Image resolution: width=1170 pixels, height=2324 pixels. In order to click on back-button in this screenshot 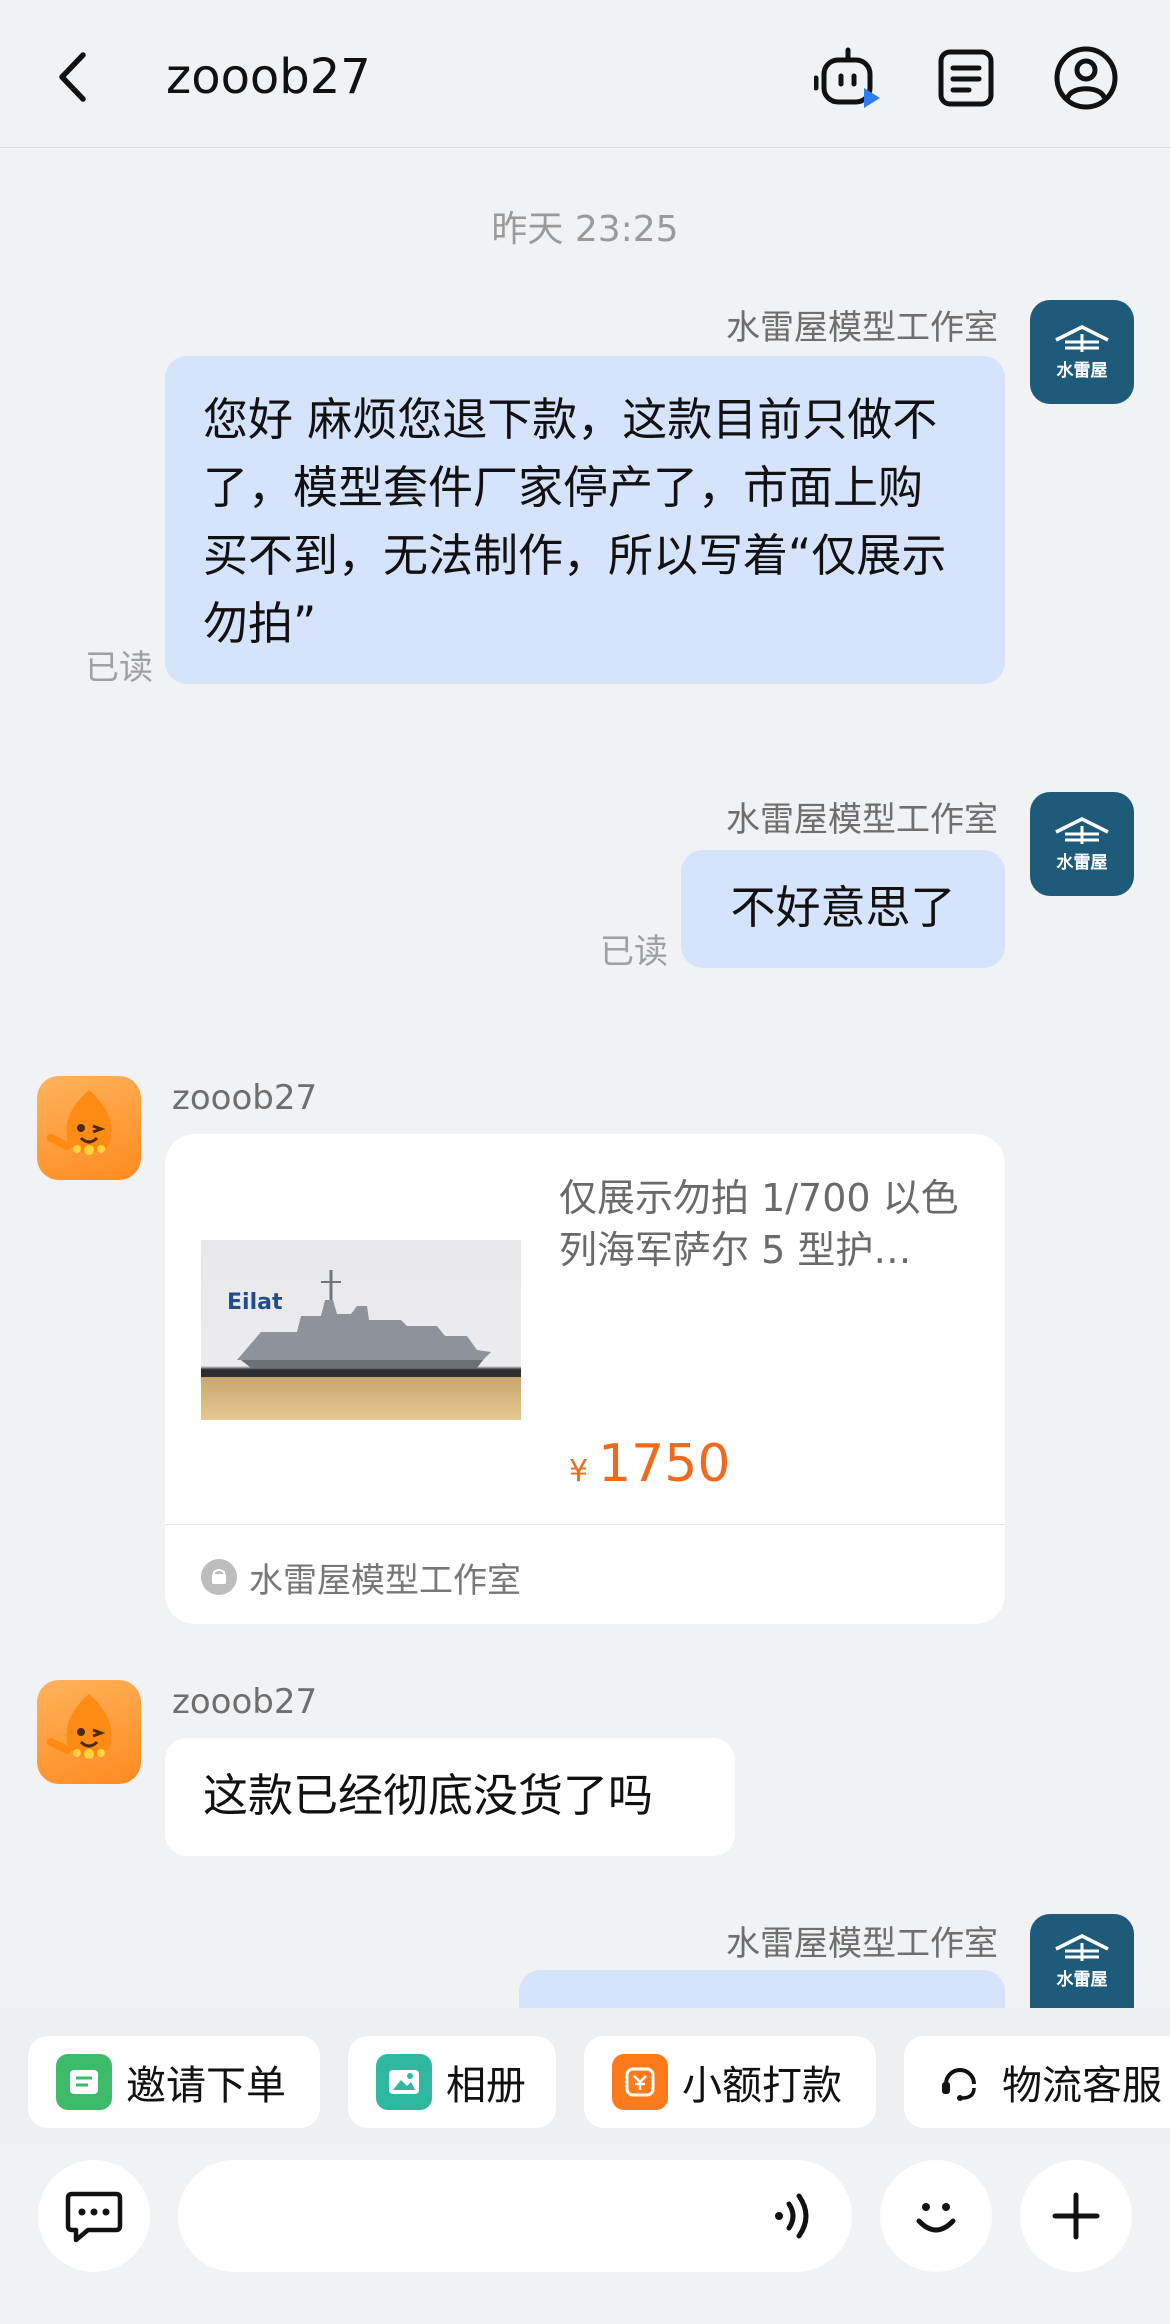, I will do `click(72, 77)`.